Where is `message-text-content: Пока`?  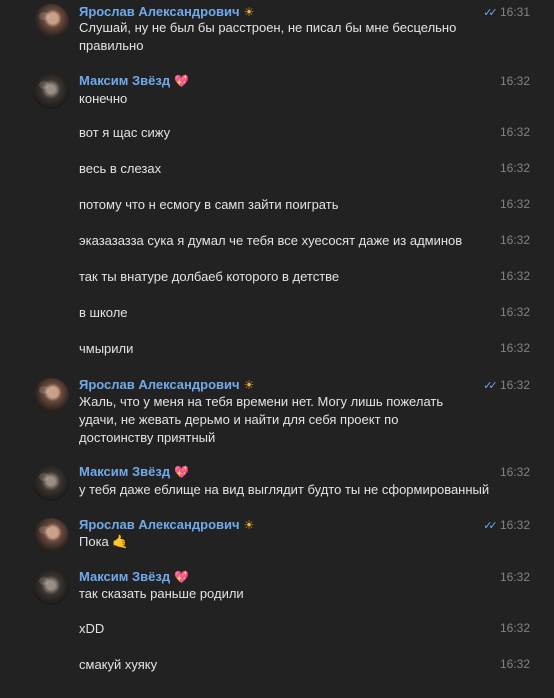
message-text-content: Пока is located at coordinates (94, 541).